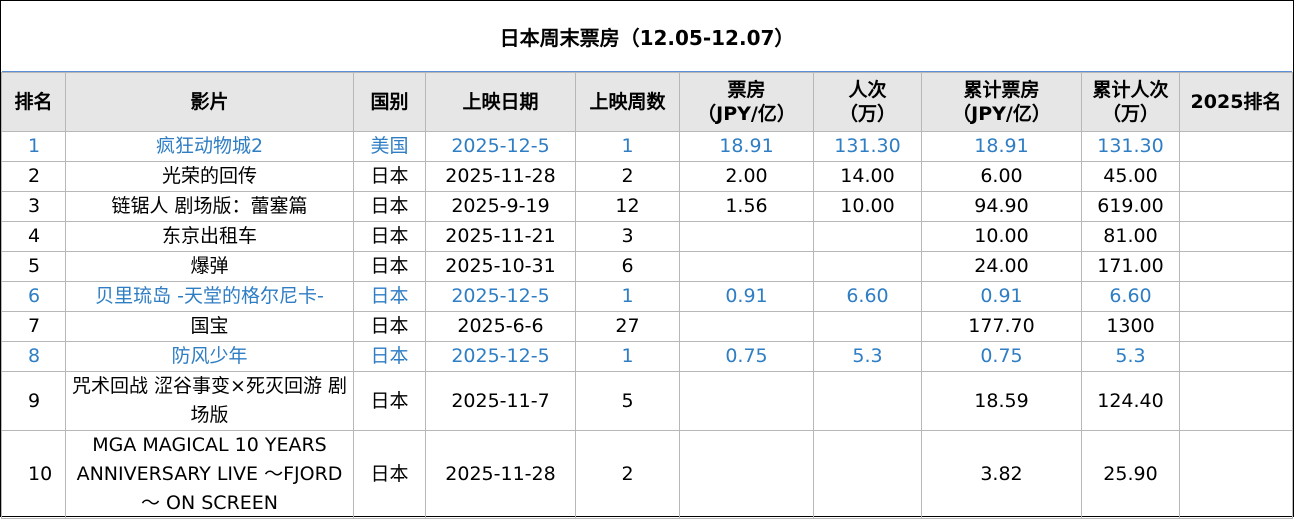  What do you see at coordinates (500, 206) in the screenshot?
I see `cell-release-date: 2025-9-19` at bounding box center [500, 206].